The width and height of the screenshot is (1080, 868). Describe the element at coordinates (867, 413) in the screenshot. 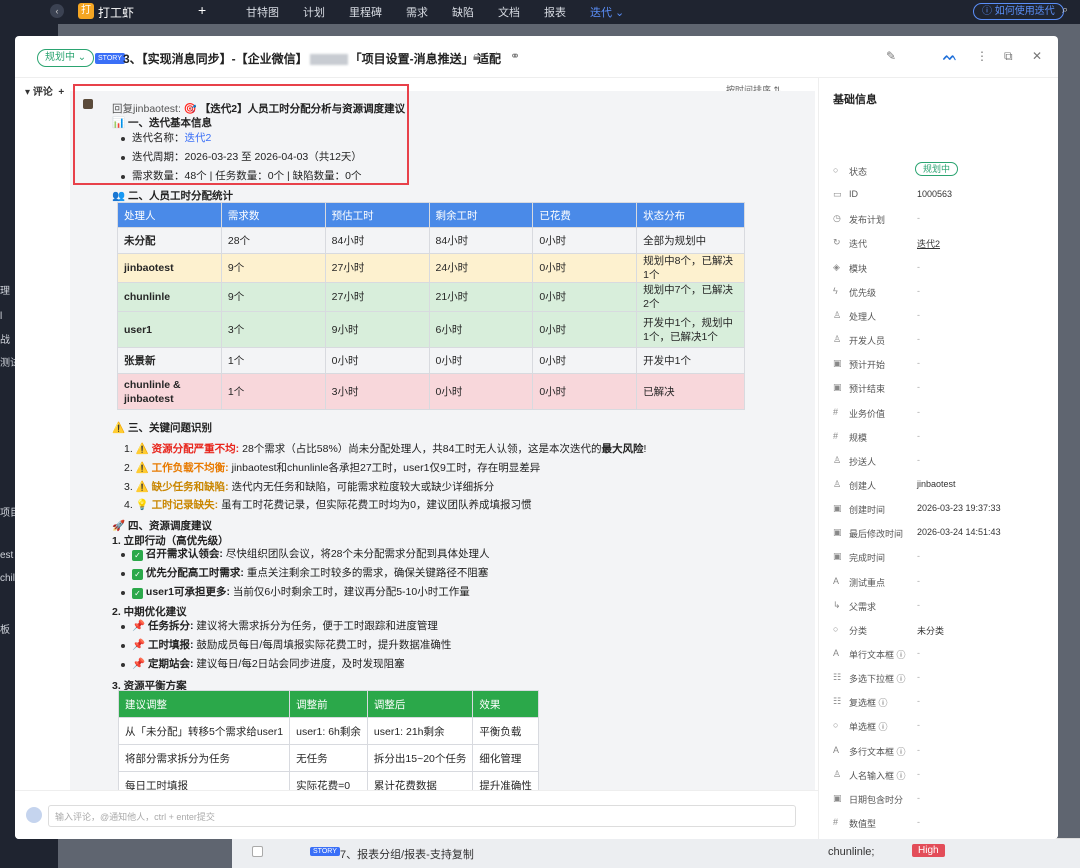

I see `field-label: 业务价值` at that location.